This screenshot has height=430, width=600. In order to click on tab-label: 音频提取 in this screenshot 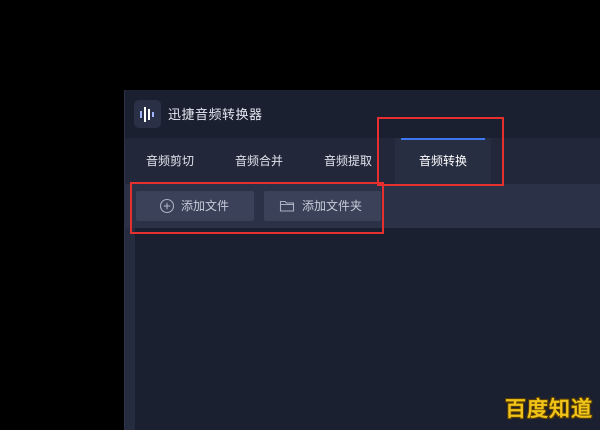, I will do `click(347, 161)`.